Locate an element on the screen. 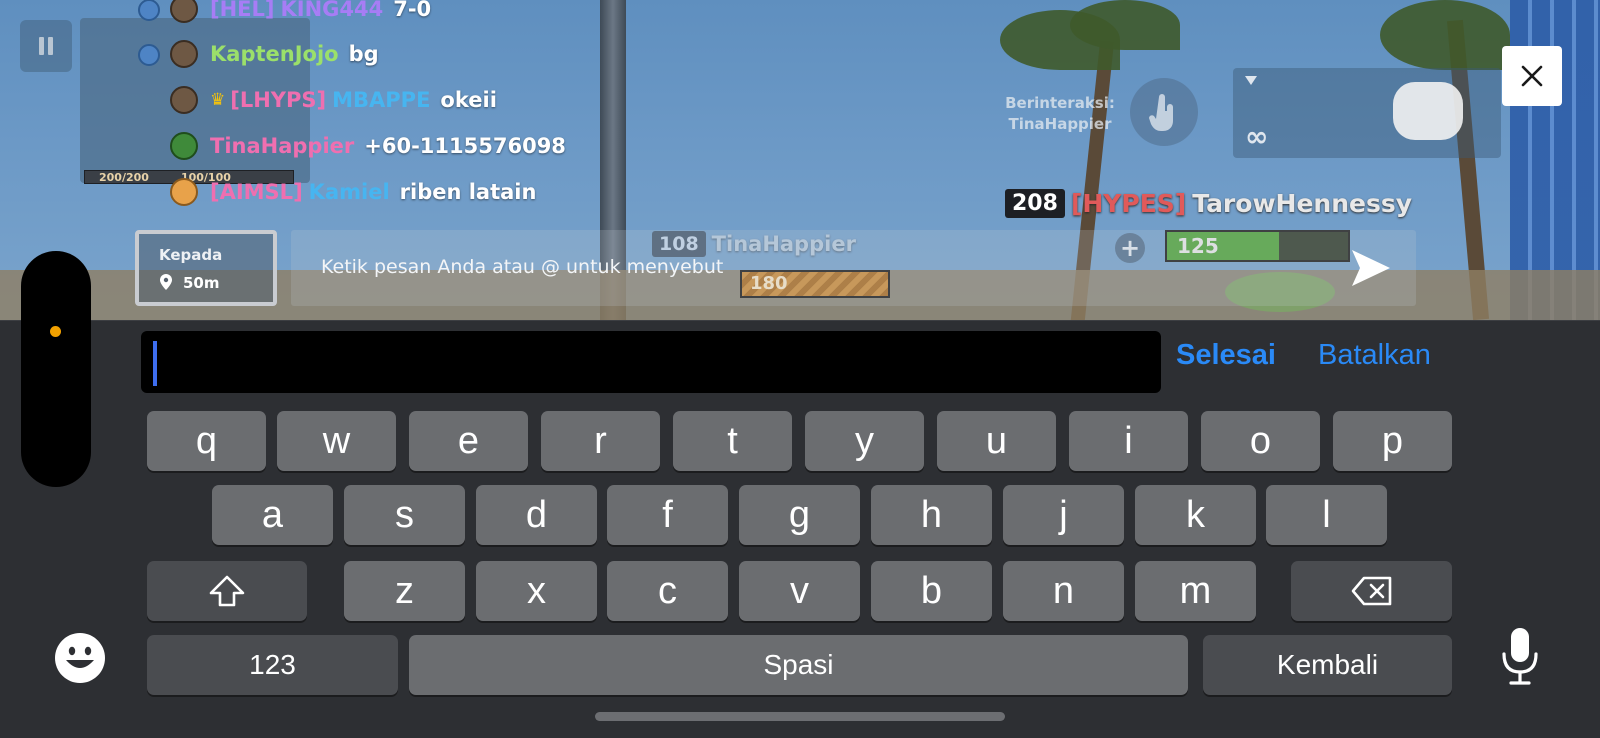 The height and width of the screenshot is (738, 1600). numbers-key: 123 is located at coordinates (272, 665).